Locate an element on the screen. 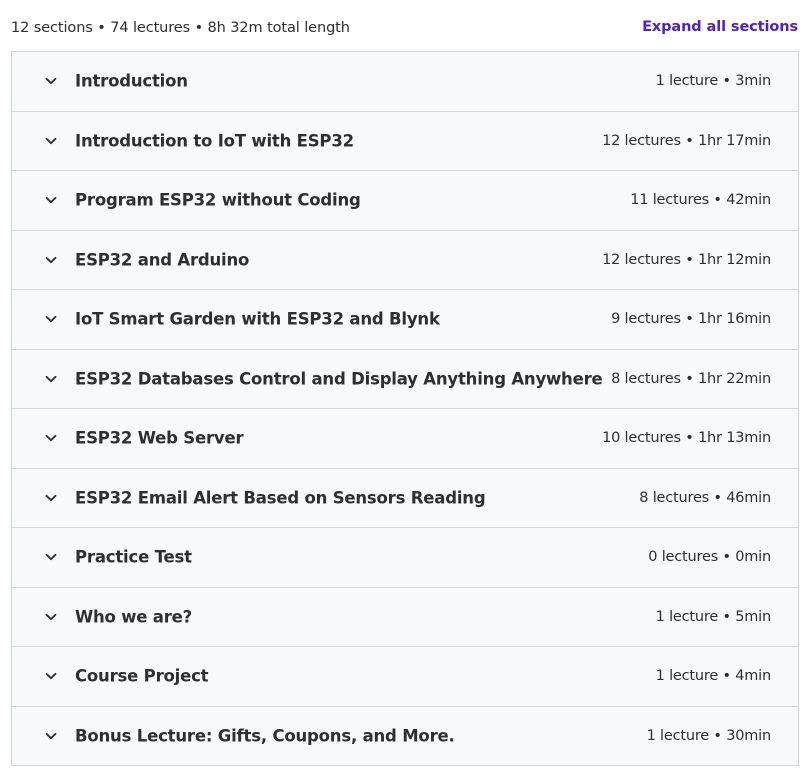 This screenshot has height=772, width=809. section-title: Practice Test is located at coordinates (133, 557).